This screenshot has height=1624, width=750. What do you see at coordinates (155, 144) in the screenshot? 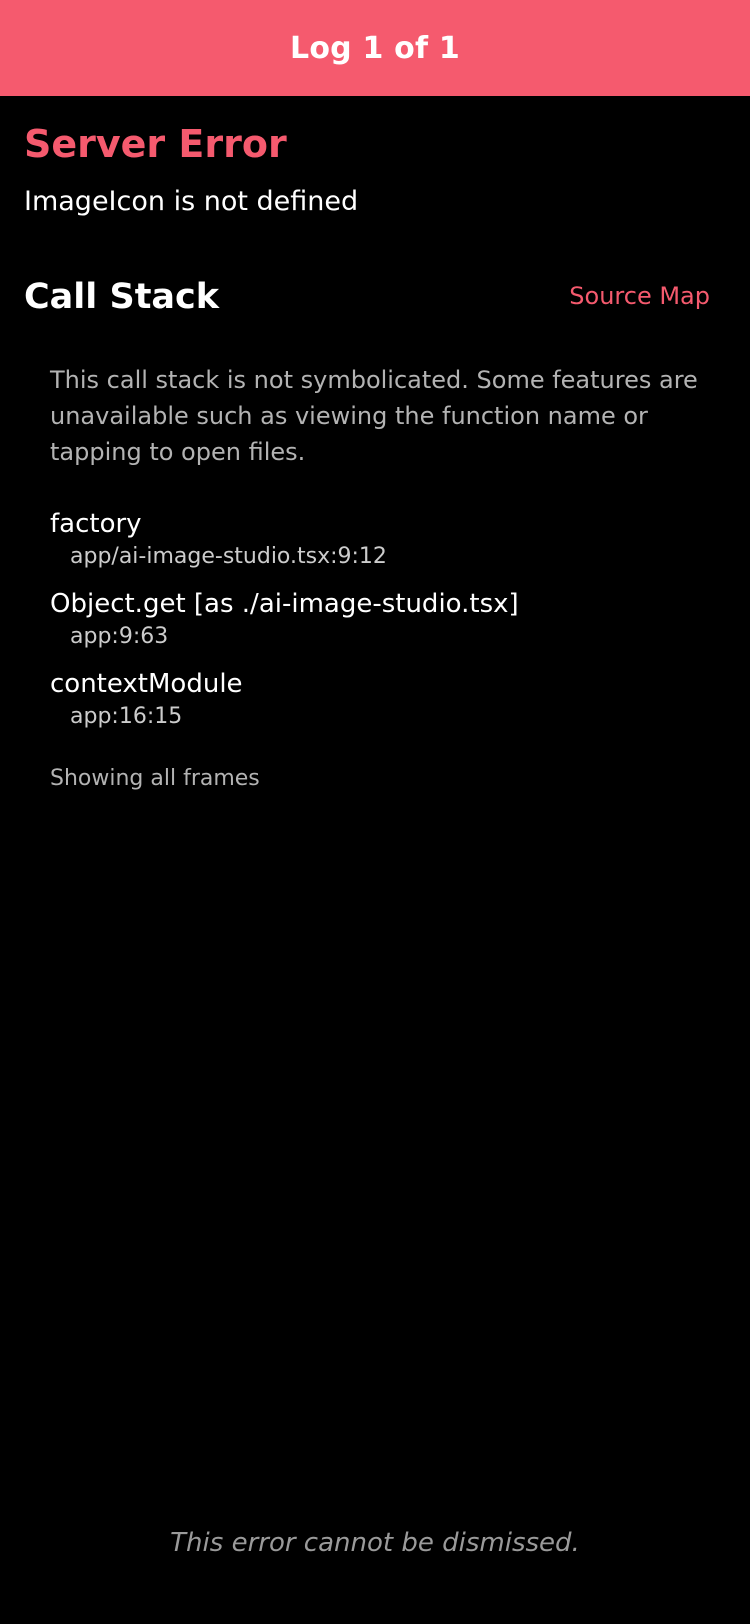
I see `error-title: Server Error` at bounding box center [155, 144].